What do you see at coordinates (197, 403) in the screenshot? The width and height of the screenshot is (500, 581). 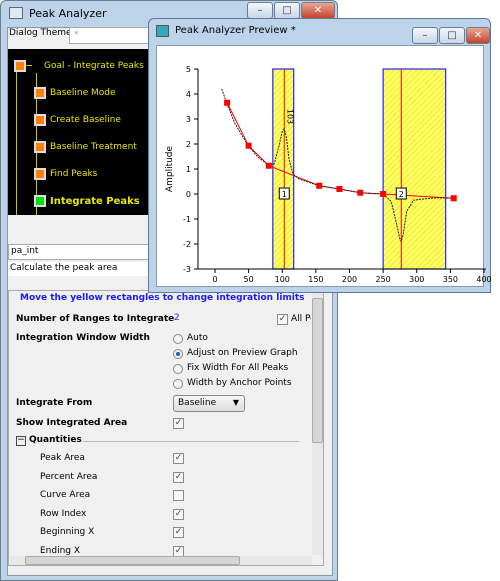 I see `integrate-from-value: Baseline` at bounding box center [197, 403].